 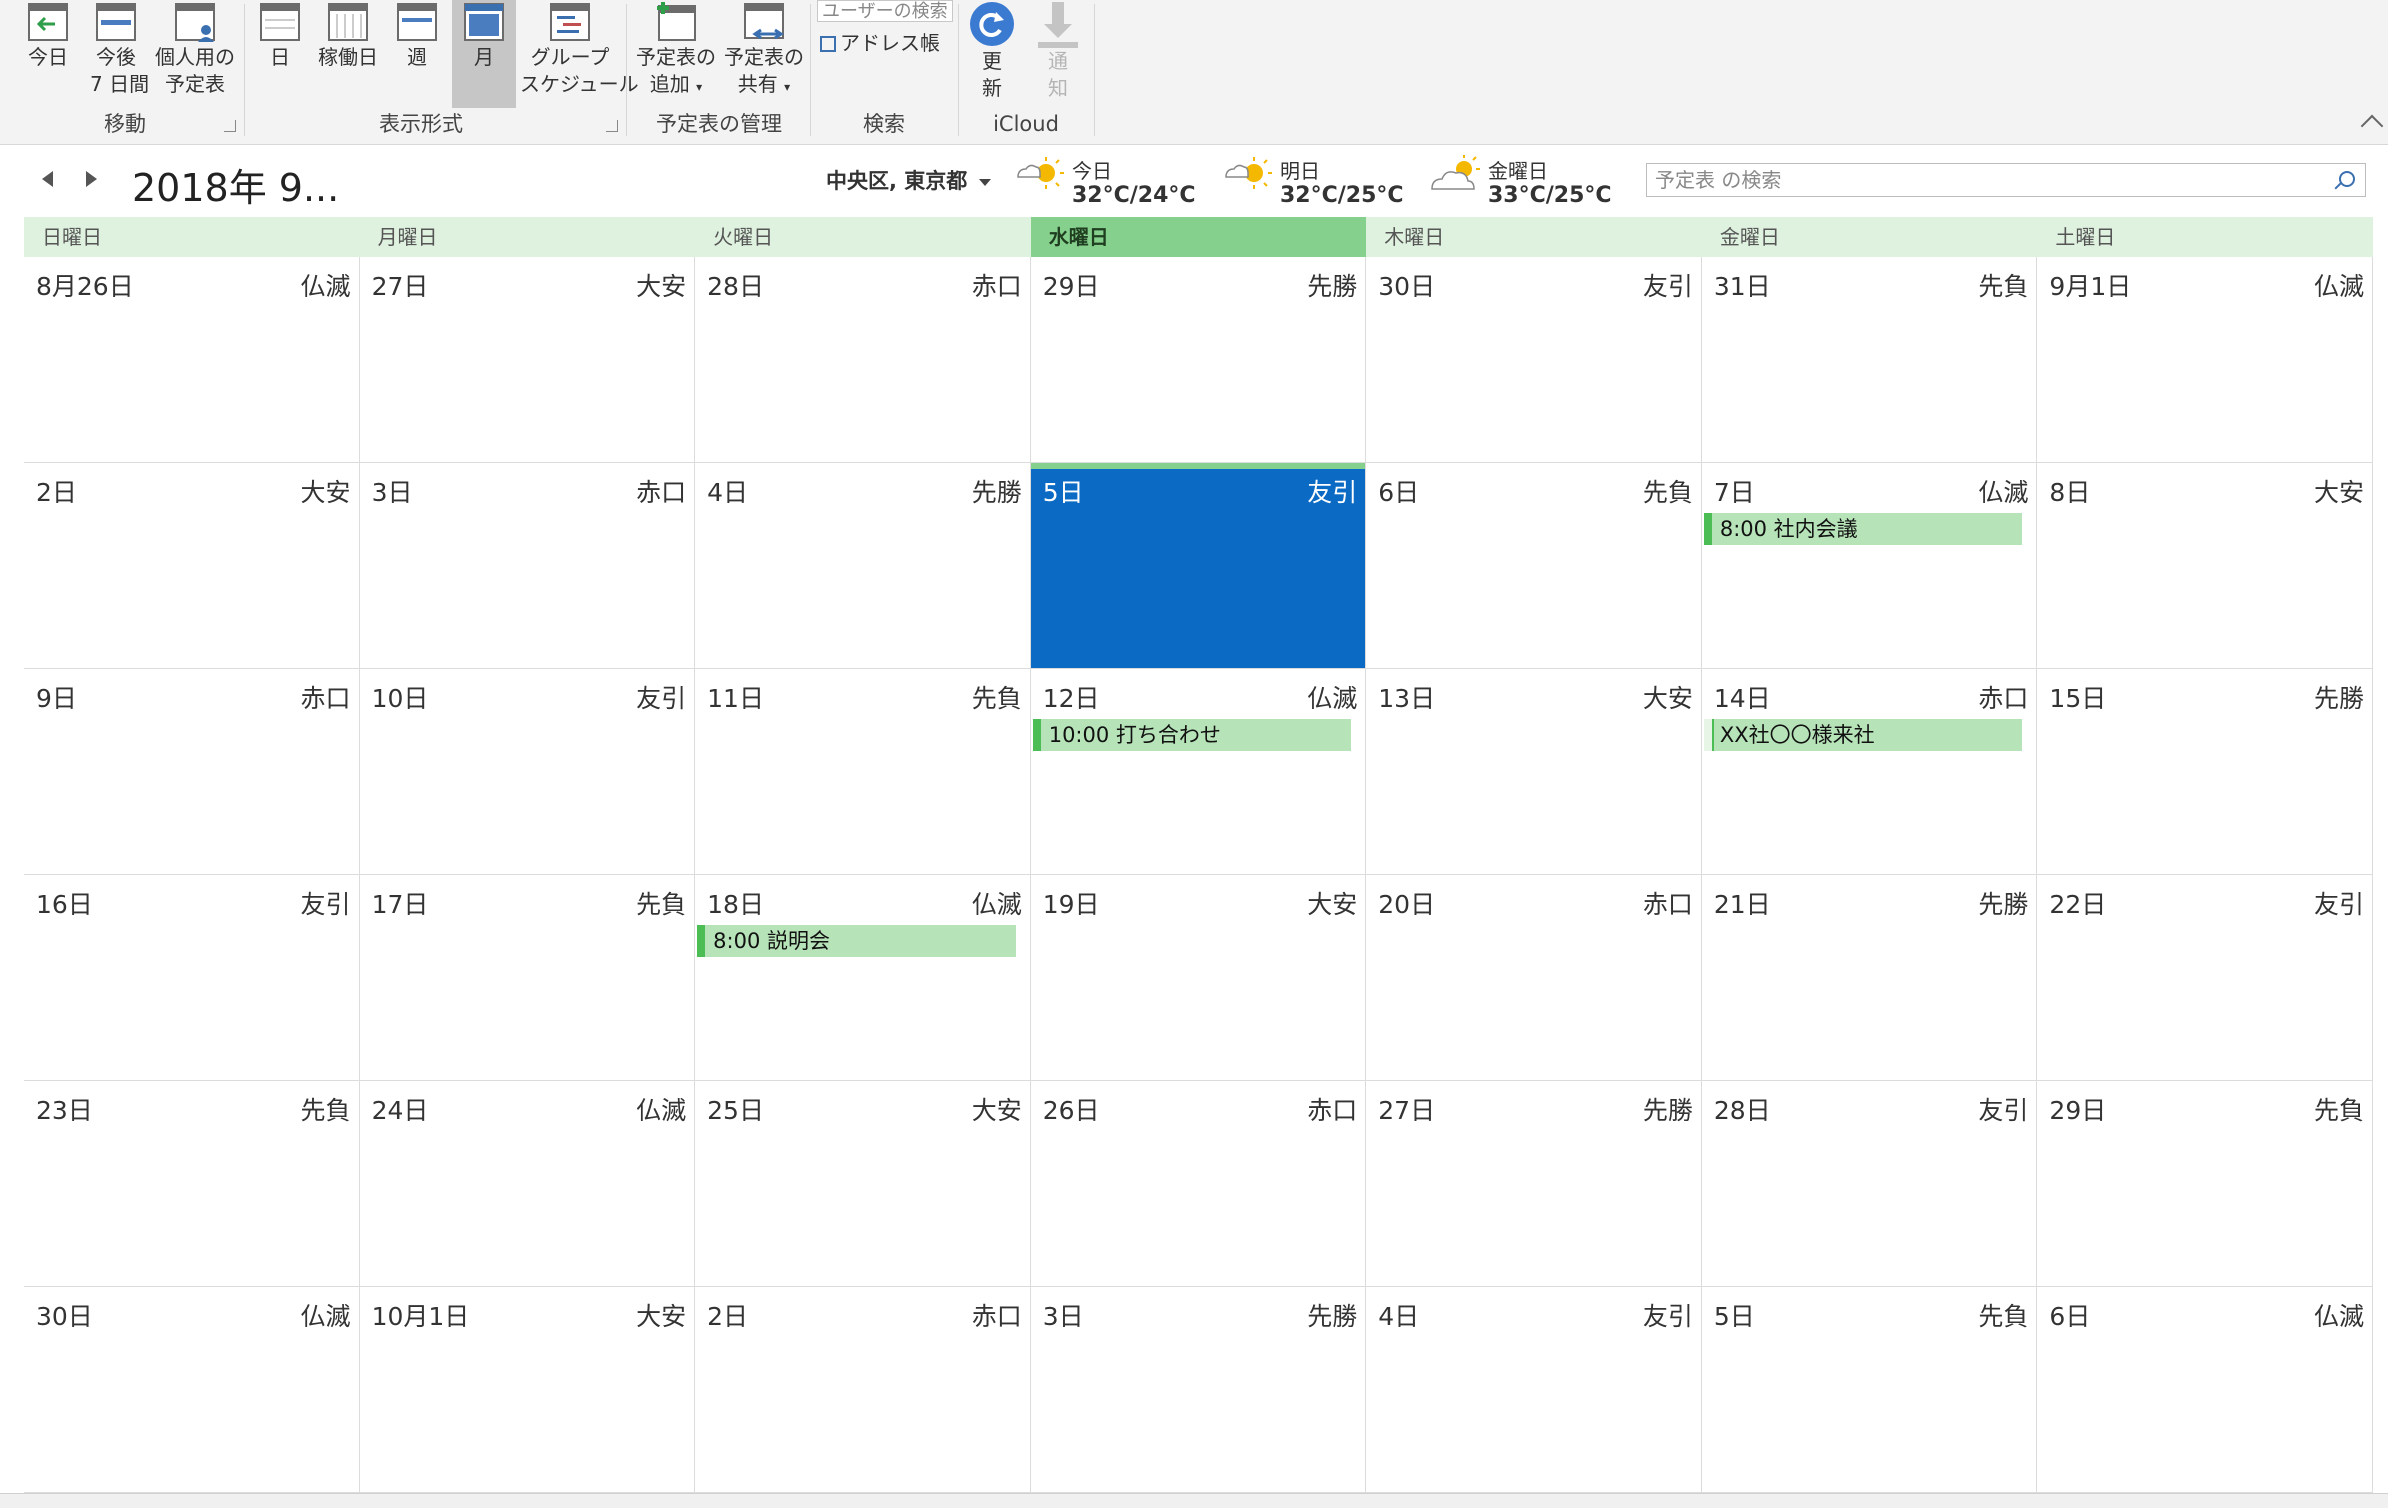 What do you see at coordinates (1972, 180) in the screenshot?
I see `calendar-search-input` at bounding box center [1972, 180].